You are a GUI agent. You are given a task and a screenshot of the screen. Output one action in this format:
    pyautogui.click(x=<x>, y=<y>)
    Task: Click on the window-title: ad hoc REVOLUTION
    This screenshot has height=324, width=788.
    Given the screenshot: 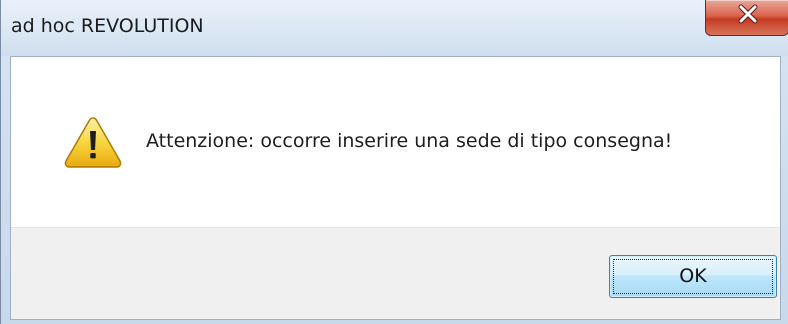 What is the action you would take?
    pyautogui.click(x=107, y=26)
    